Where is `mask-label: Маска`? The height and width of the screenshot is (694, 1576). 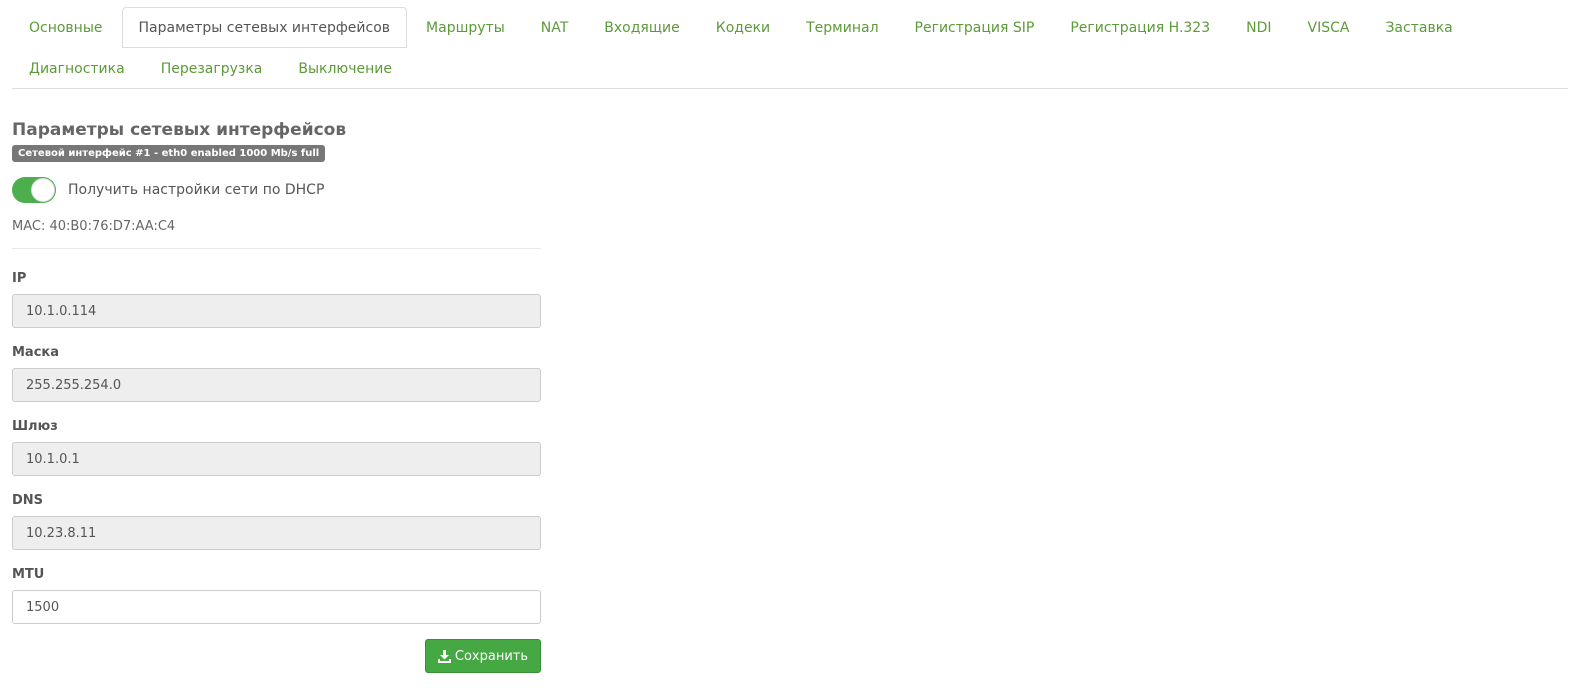
mask-label: Маска is located at coordinates (36, 352).